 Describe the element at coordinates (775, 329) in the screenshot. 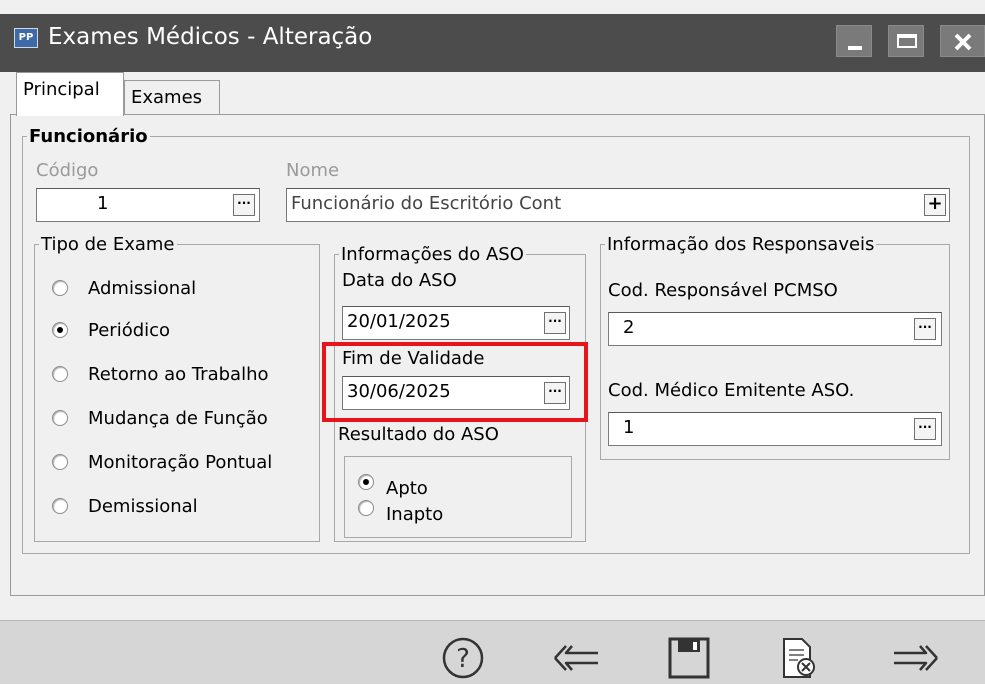

I see `pcmso-field: 2` at that location.